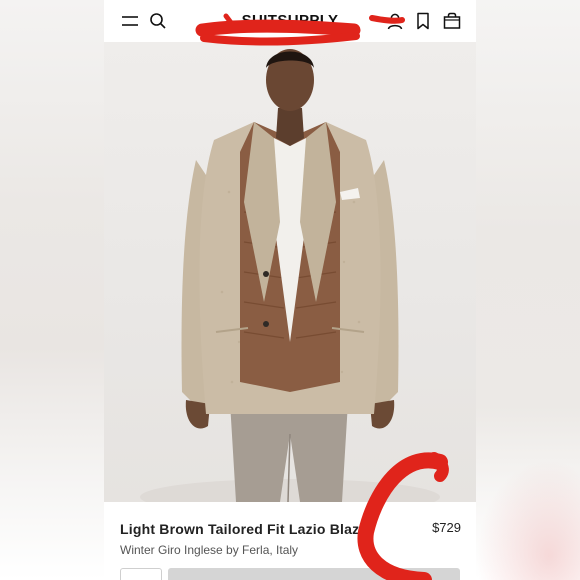  Describe the element at coordinates (314, 574) in the screenshot. I see `add-to-bag-button` at that location.